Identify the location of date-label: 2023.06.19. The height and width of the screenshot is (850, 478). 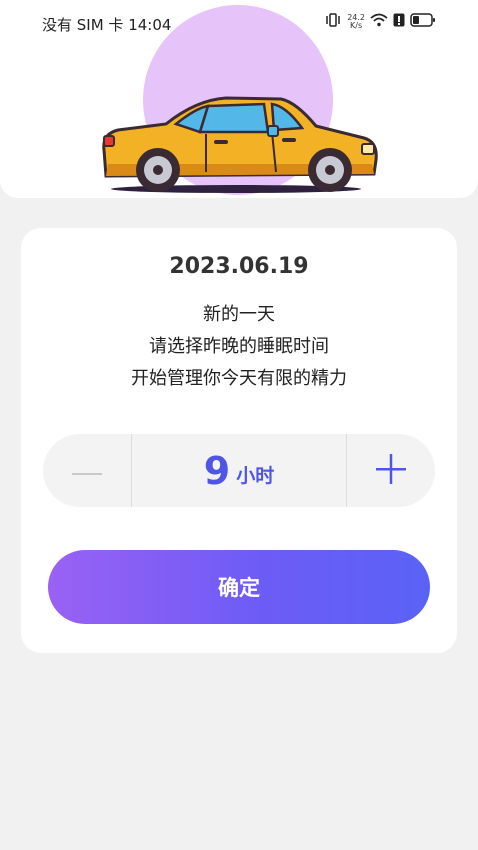
(239, 266).